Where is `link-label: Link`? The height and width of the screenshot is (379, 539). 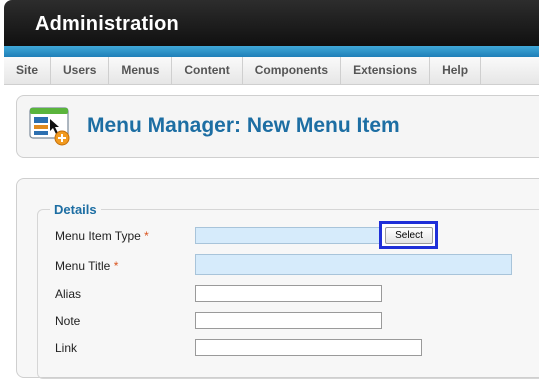
link-label: Link is located at coordinates (66, 348).